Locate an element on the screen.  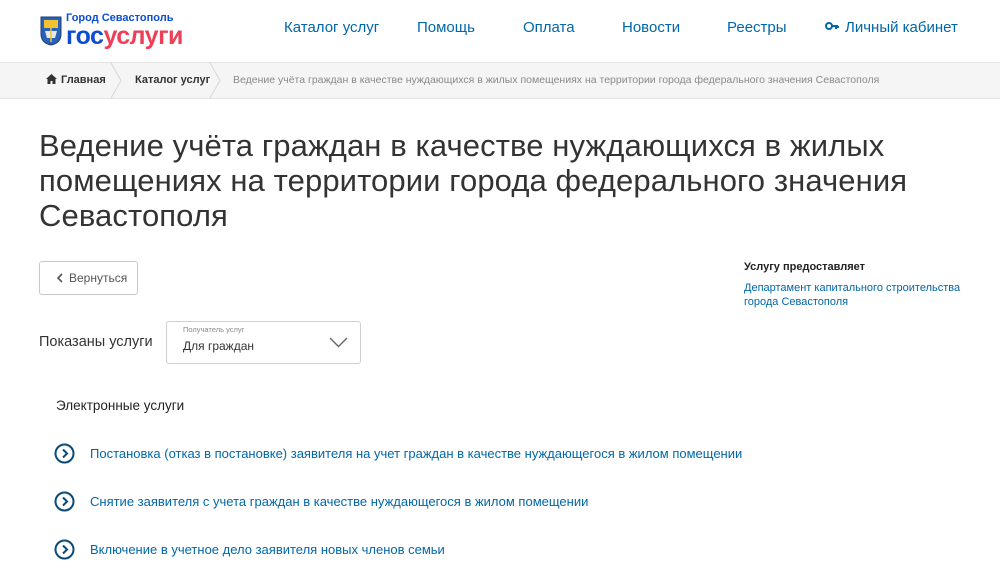
nav-personal-account-label: Личный кабинет is located at coordinates (901, 27).